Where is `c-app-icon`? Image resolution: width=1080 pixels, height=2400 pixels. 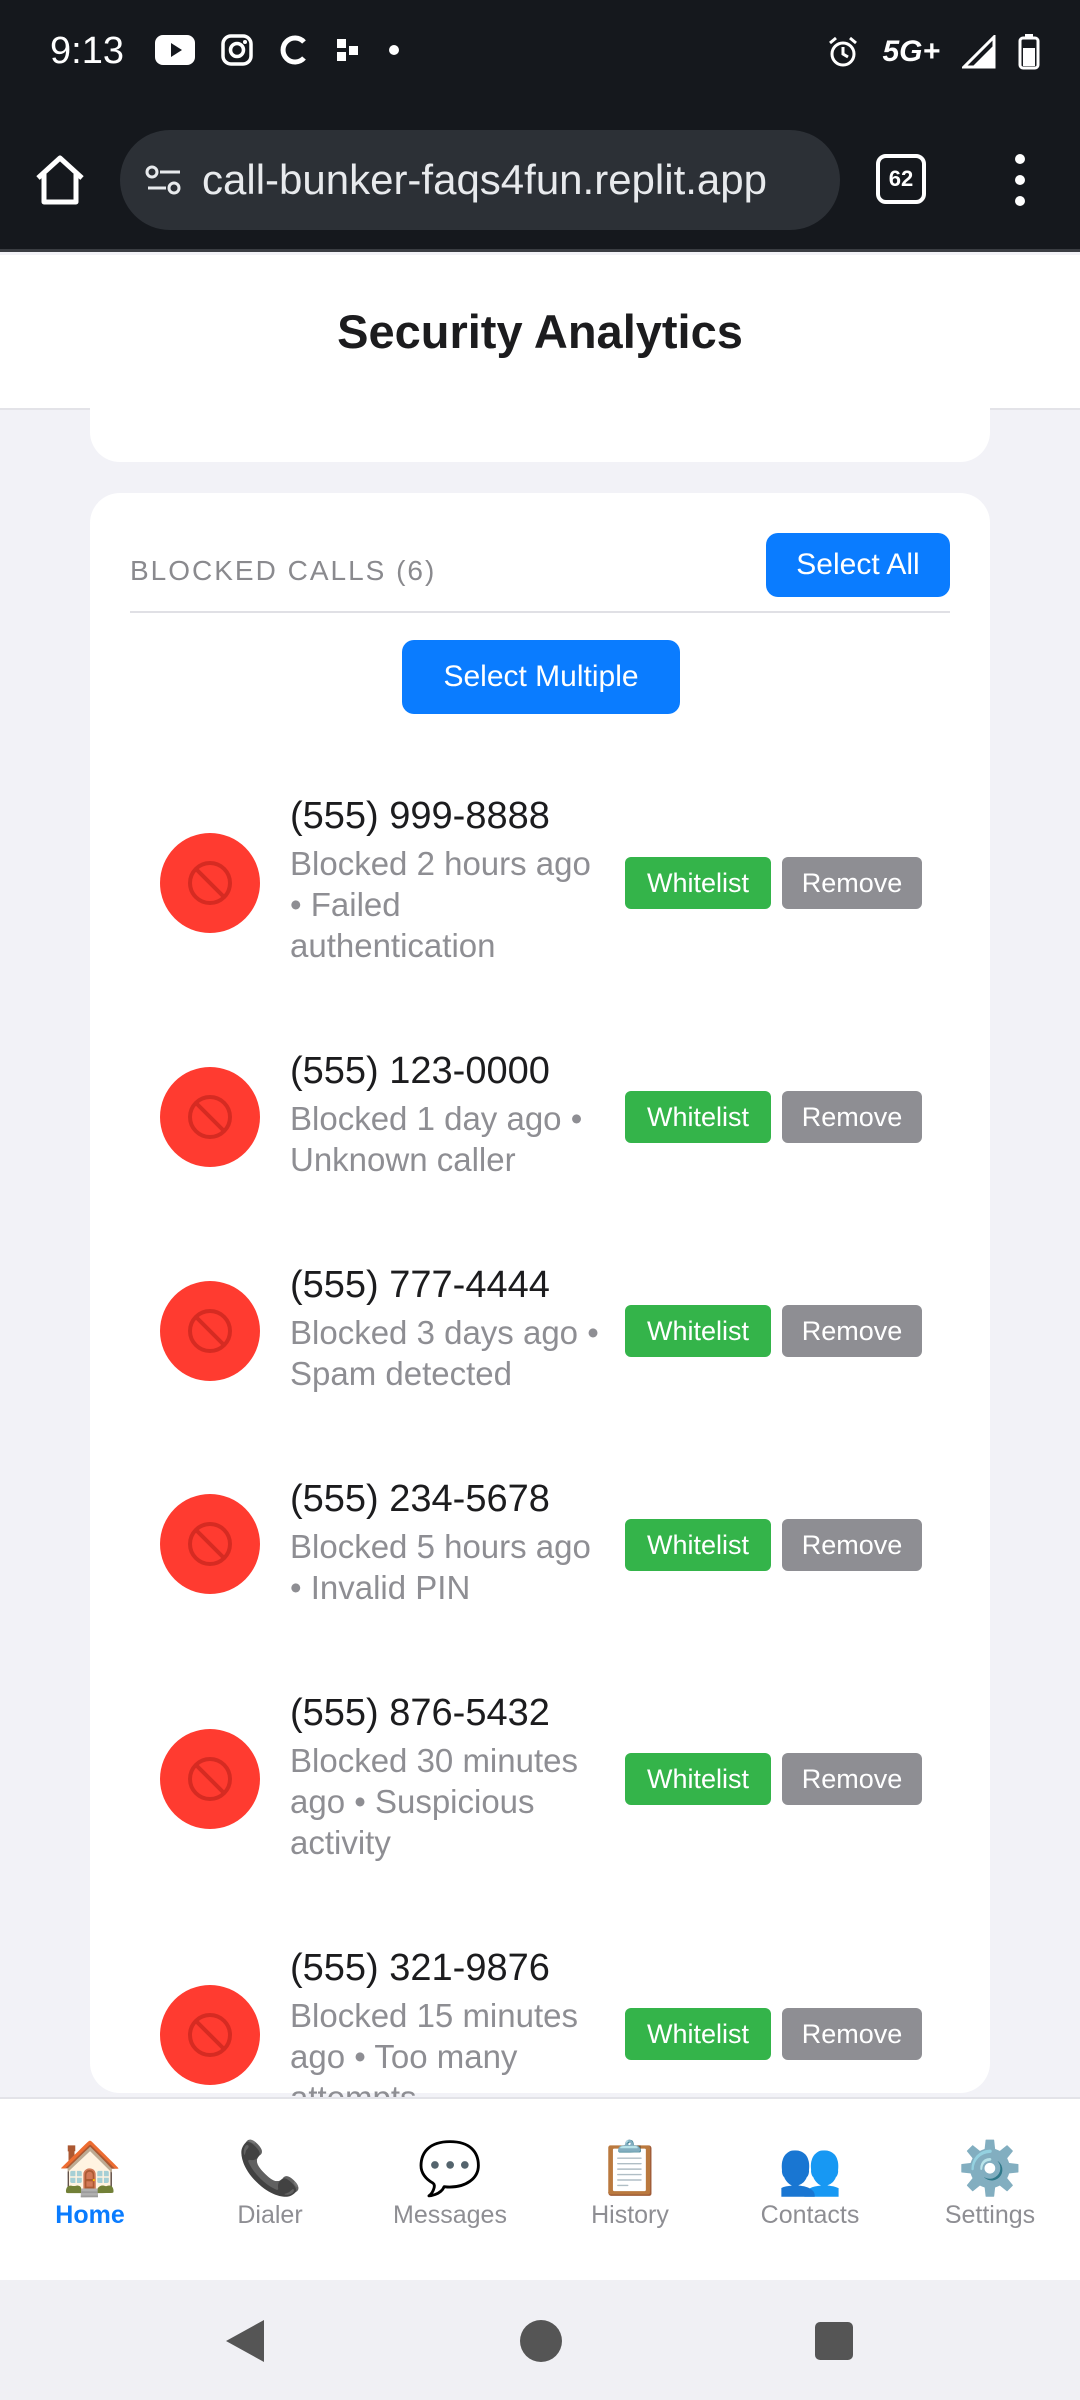 c-app-icon is located at coordinates (293, 50).